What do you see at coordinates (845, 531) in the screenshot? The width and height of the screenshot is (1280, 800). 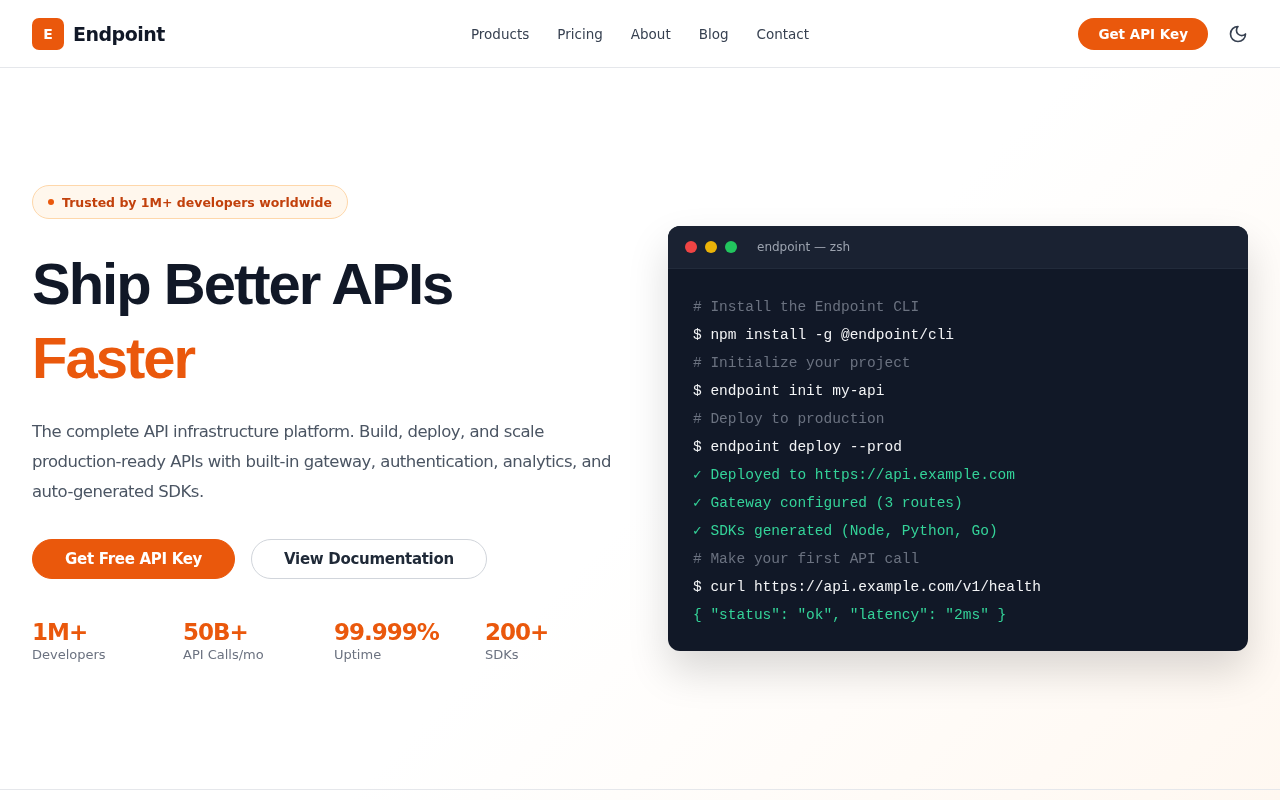 I see `code-output: ✓ SDKs generated (Node, Python, Go)` at bounding box center [845, 531].